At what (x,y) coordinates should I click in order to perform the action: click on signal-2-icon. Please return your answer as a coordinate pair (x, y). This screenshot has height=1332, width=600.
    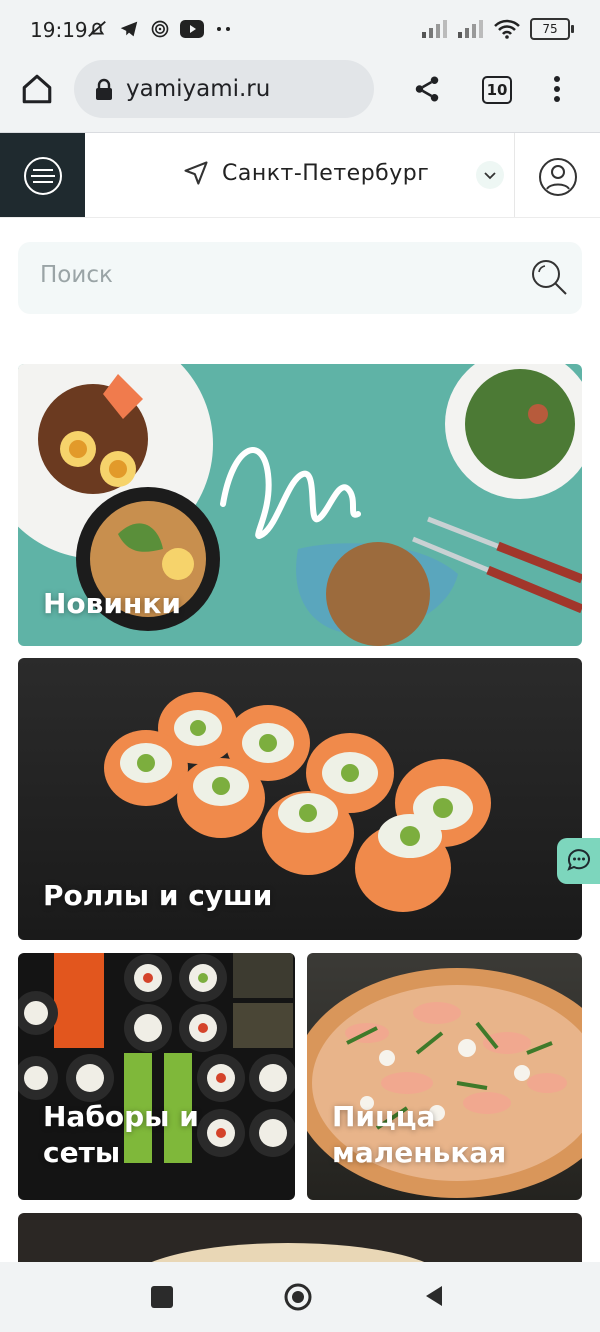
    Looking at the image, I should click on (470, 29).